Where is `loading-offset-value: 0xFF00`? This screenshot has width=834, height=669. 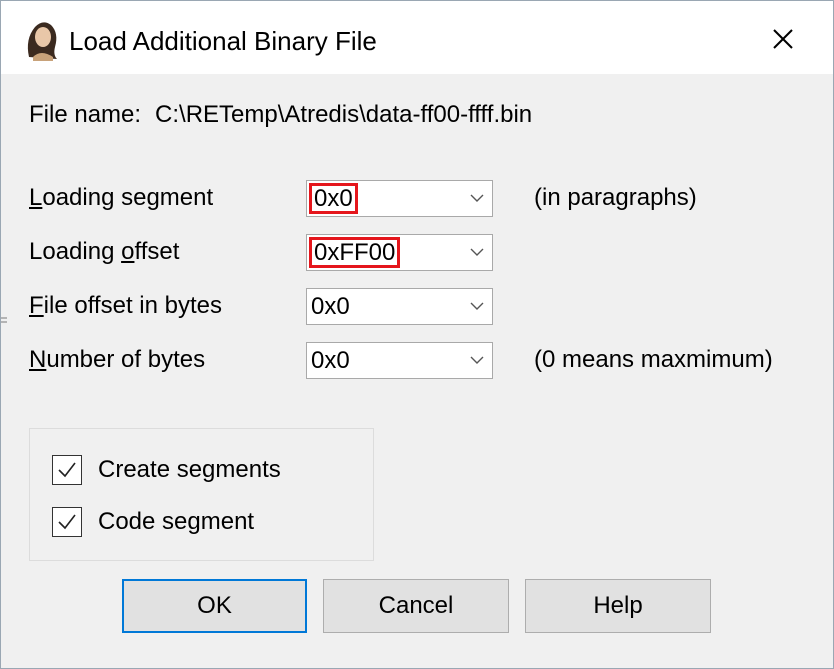 loading-offset-value: 0xFF00 is located at coordinates (355, 252).